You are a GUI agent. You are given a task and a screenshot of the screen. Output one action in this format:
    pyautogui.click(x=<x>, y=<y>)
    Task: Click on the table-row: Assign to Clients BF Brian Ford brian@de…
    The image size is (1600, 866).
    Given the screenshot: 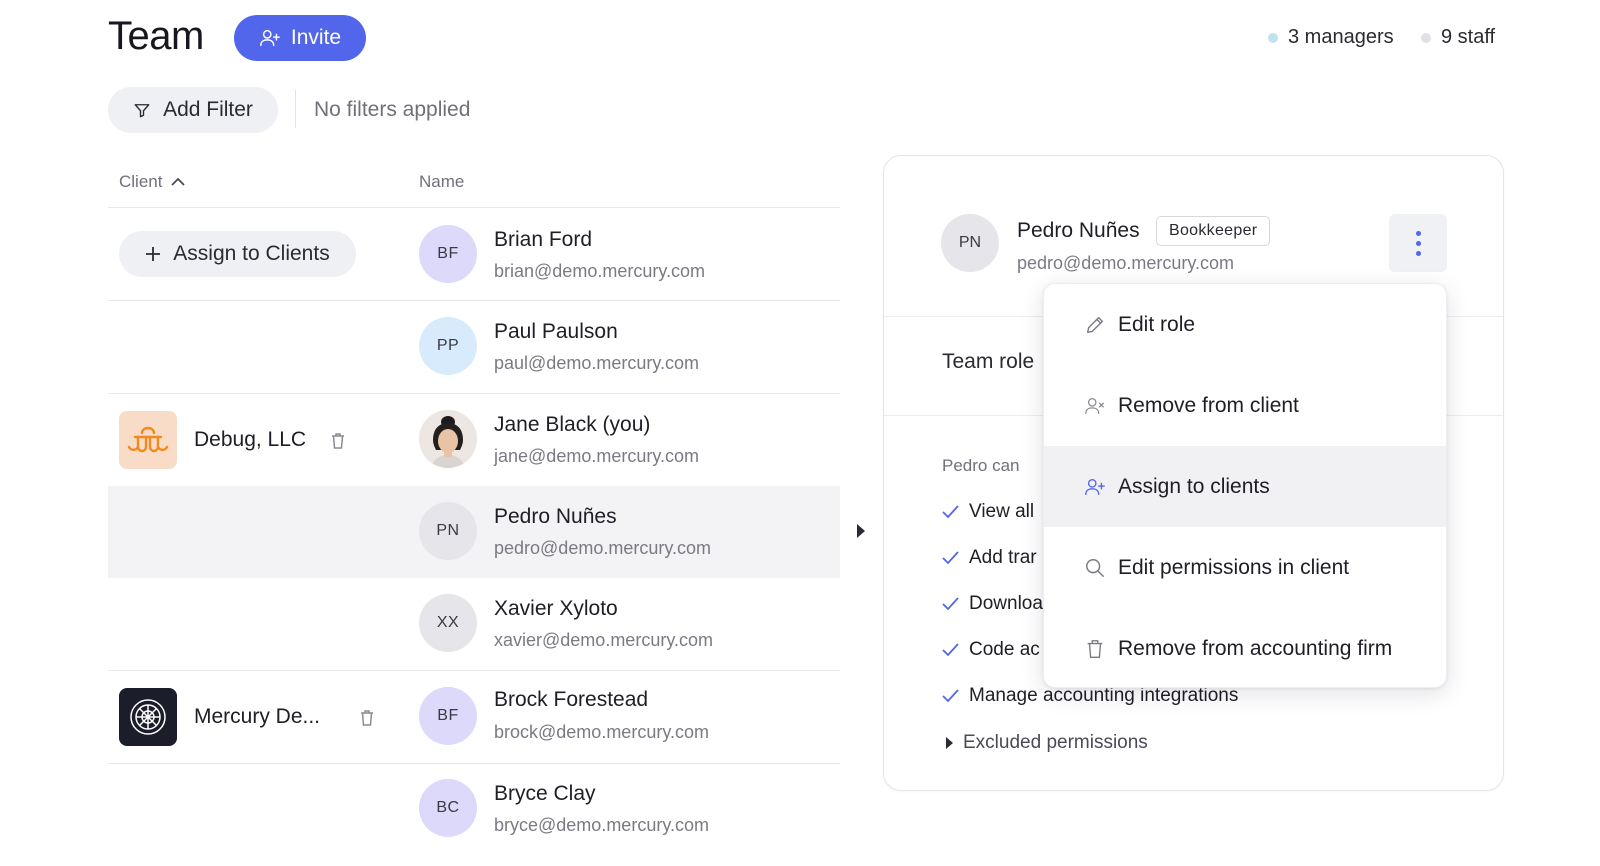 What is the action you would take?
    pyautogui.click(x=474, y=254)
    